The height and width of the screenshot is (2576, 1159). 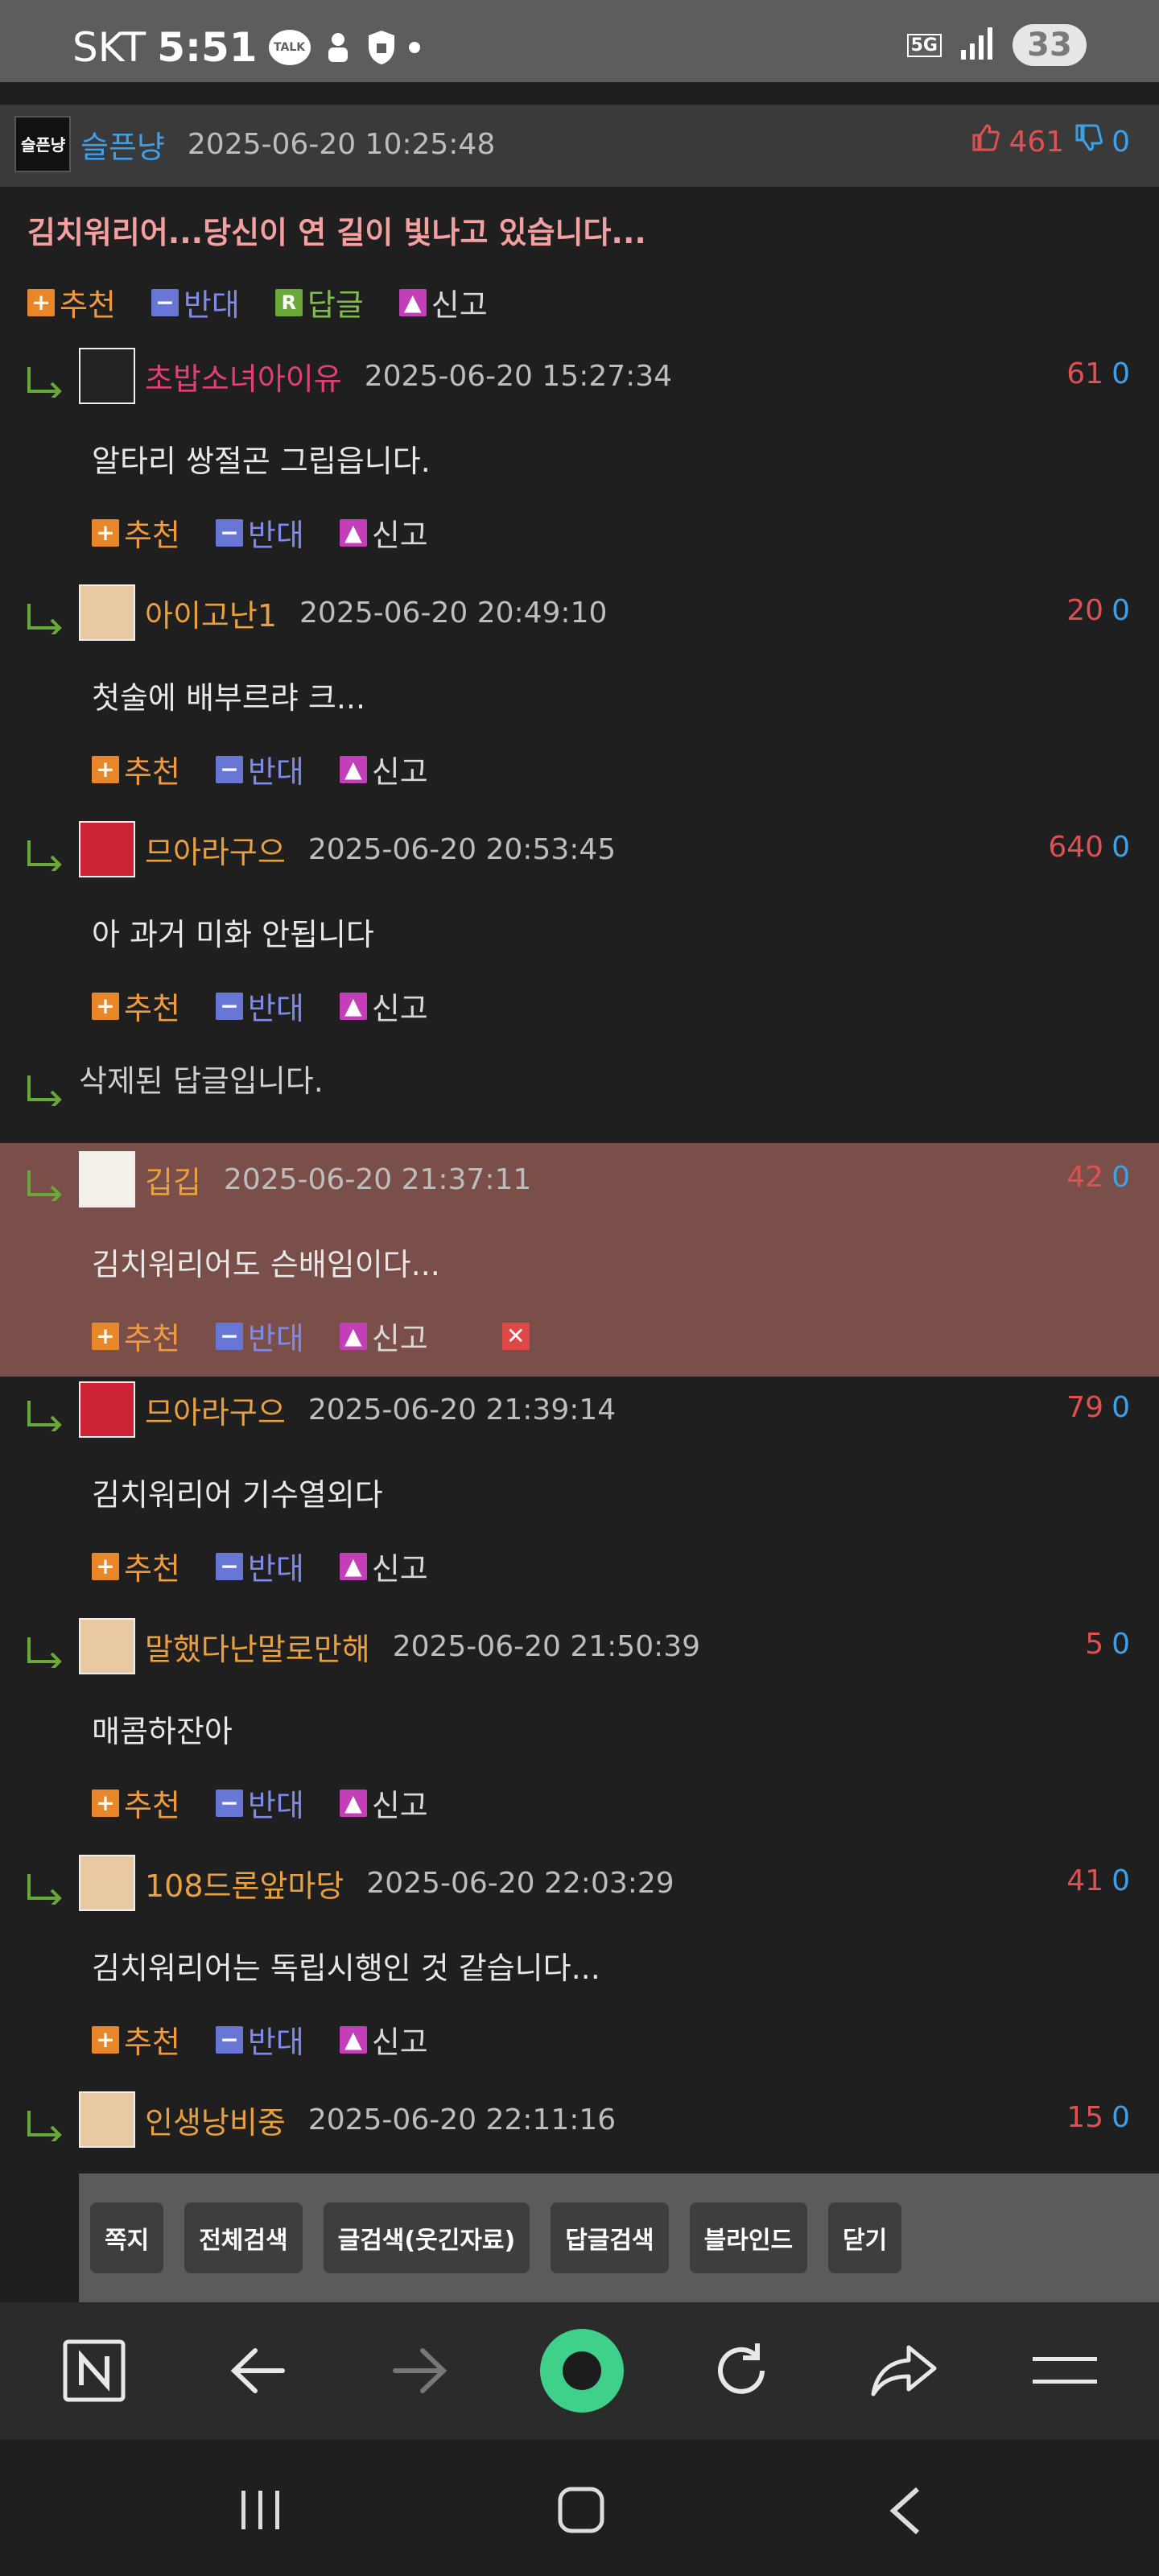 What do you see at coordinates (127, 2237) in the screenshot?
I see `toolbar-message-button: 쪽지` at bounding box center [127, 2237].